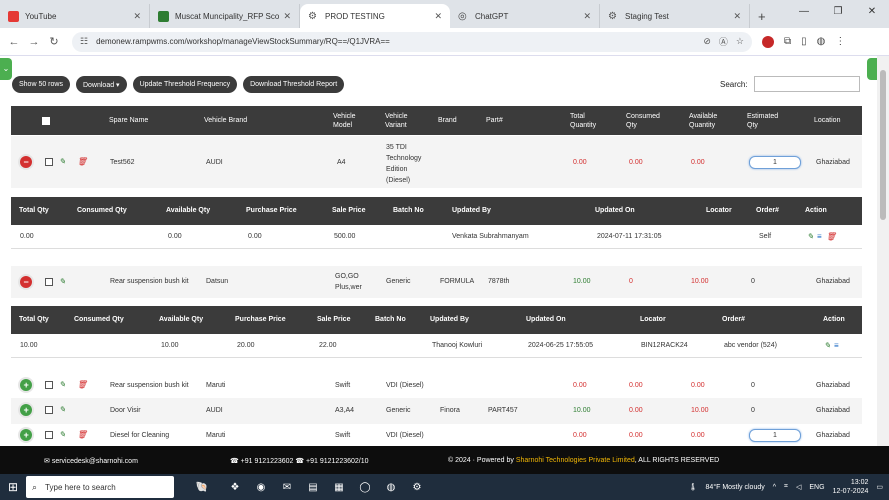 Image resolution: width=889 pixels, height=500 pixels. I want to click on reload-icon: ↻, so click(54, 41).